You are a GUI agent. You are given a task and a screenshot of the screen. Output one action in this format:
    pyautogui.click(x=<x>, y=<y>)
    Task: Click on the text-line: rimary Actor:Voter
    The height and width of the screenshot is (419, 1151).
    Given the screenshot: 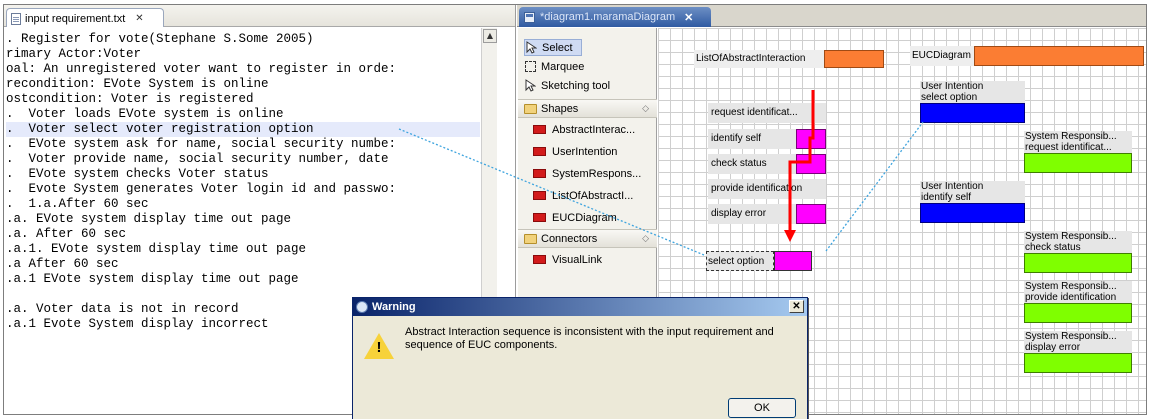 What is the action you would take?
    pyautogui.click(x=74, y=54)
    